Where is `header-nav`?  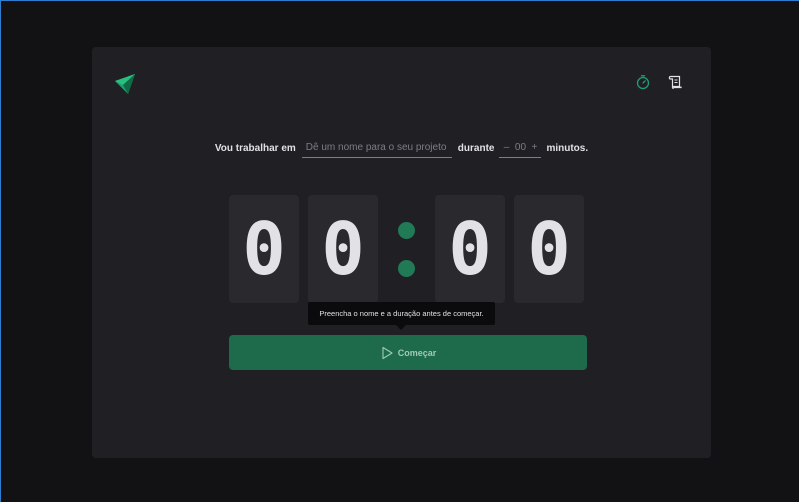
header-nav is located at coordinates (659, 82).